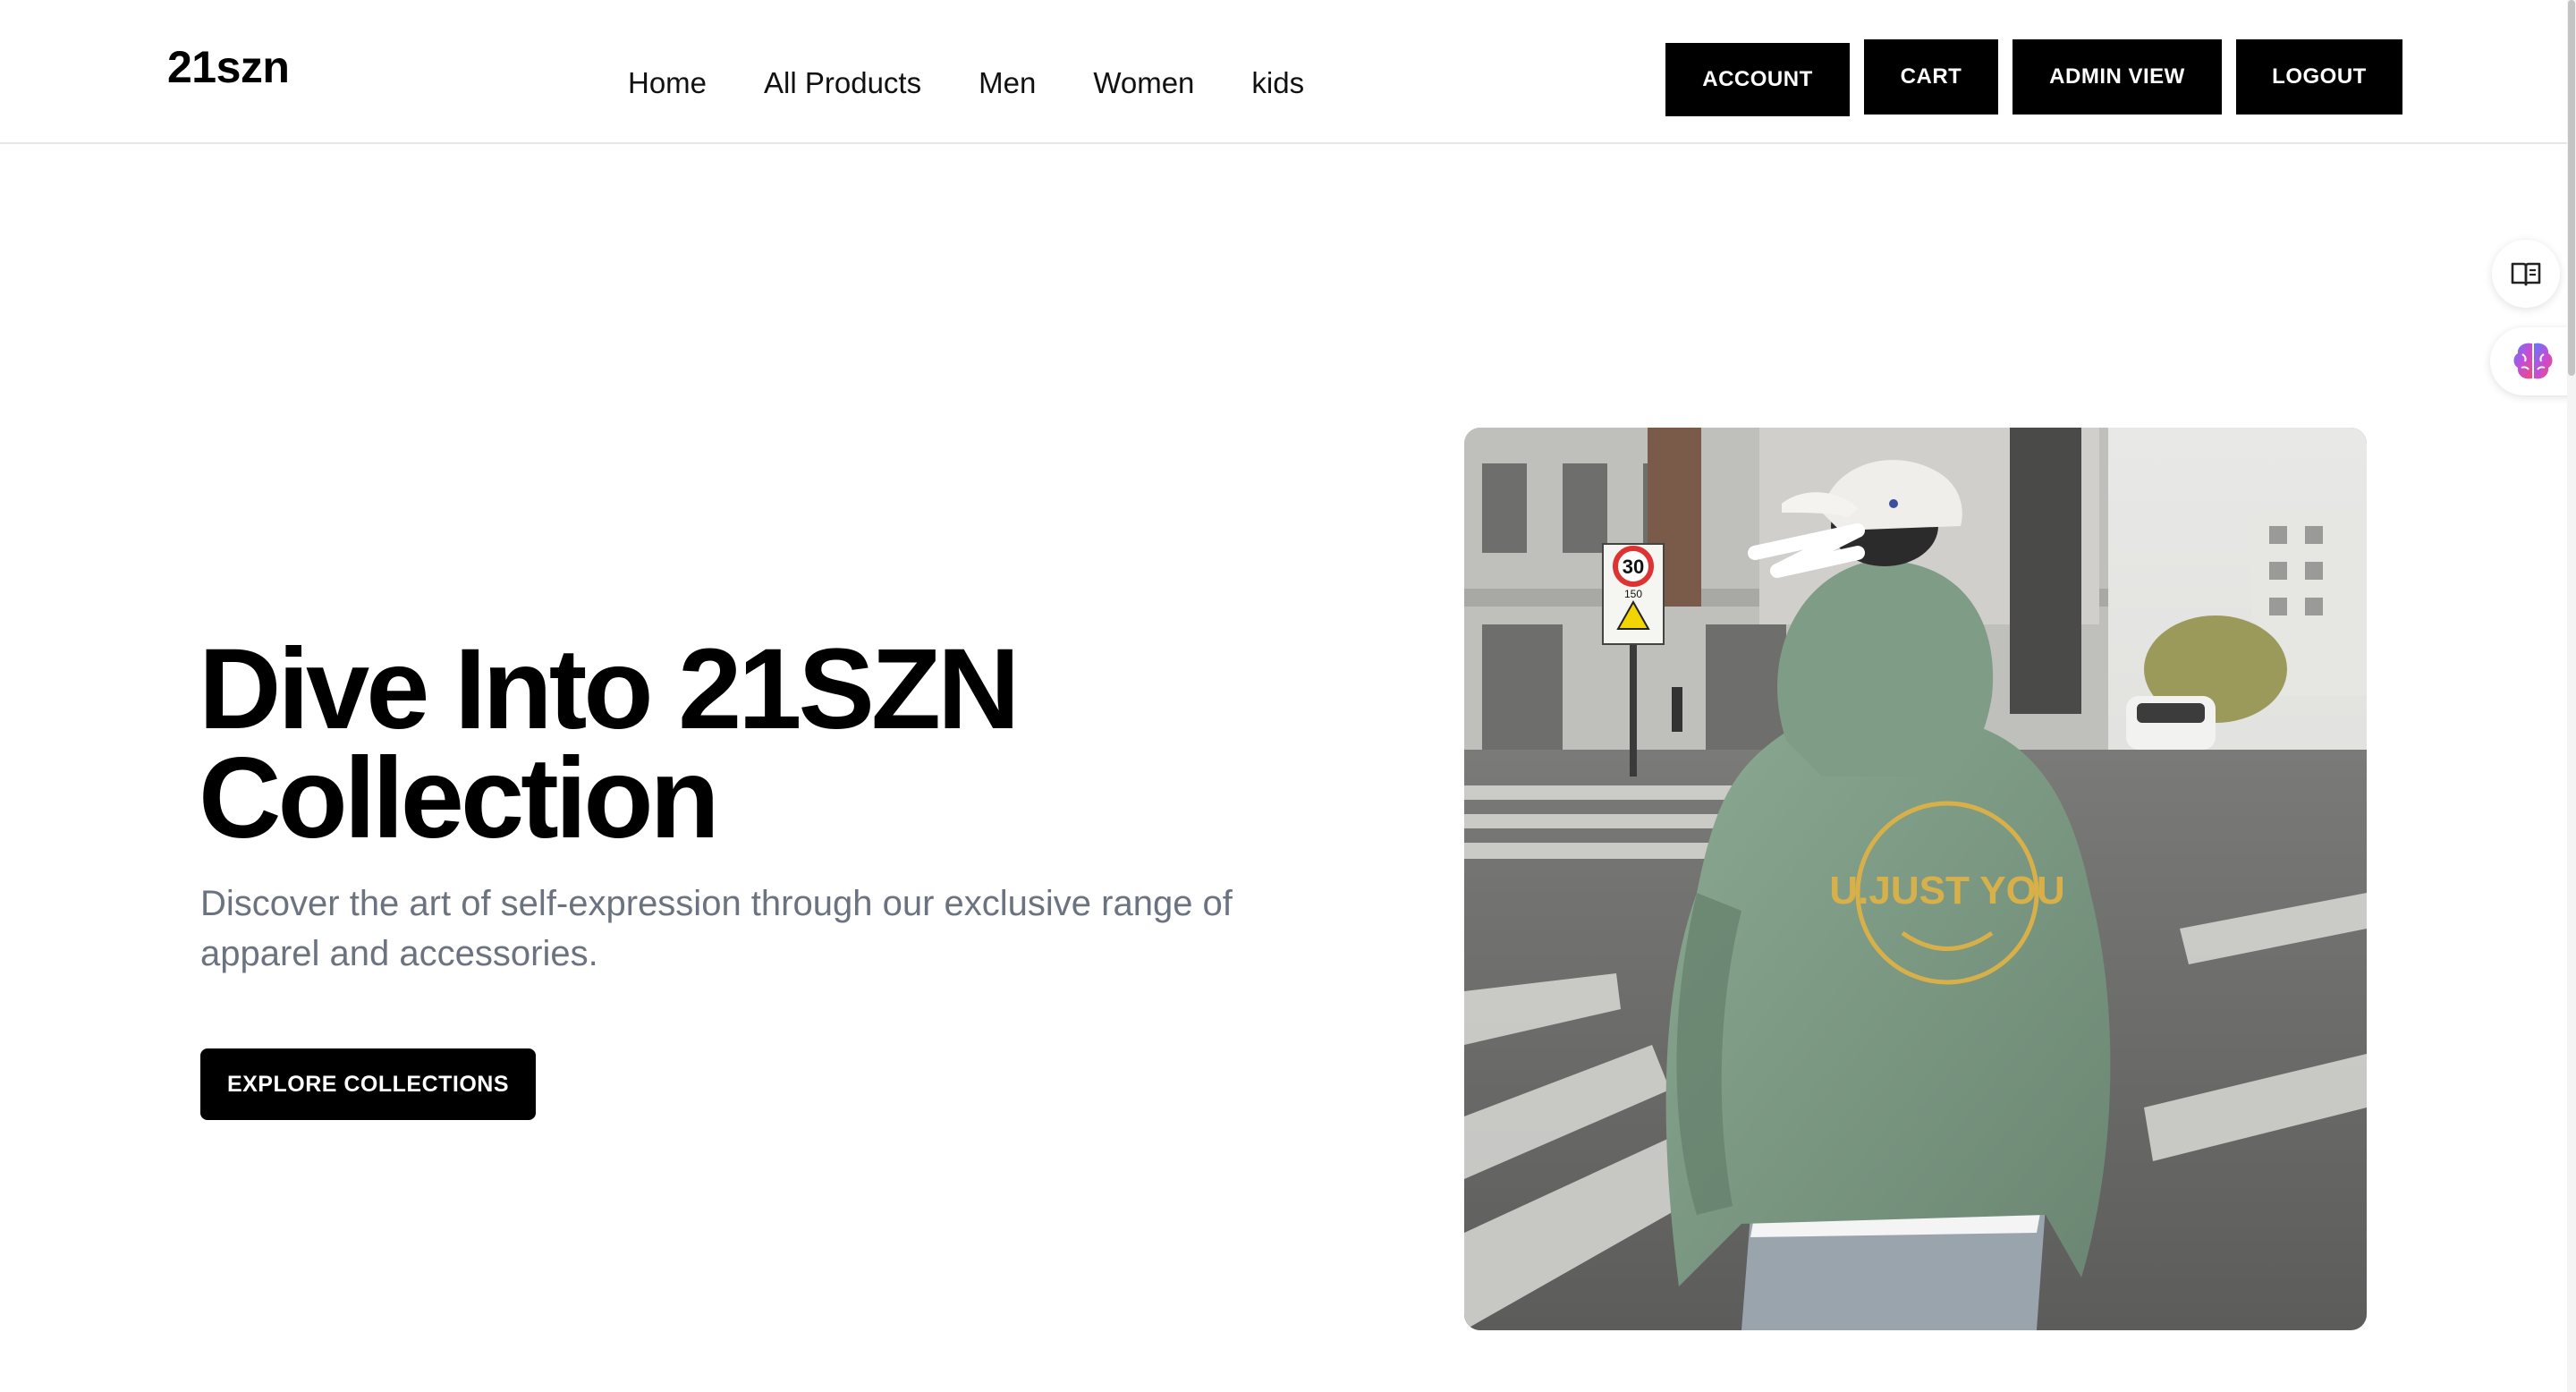 The height and width of the screenshot is (1392, 2576). I want to click on nav-men-link: Men, so click(1007, 83).